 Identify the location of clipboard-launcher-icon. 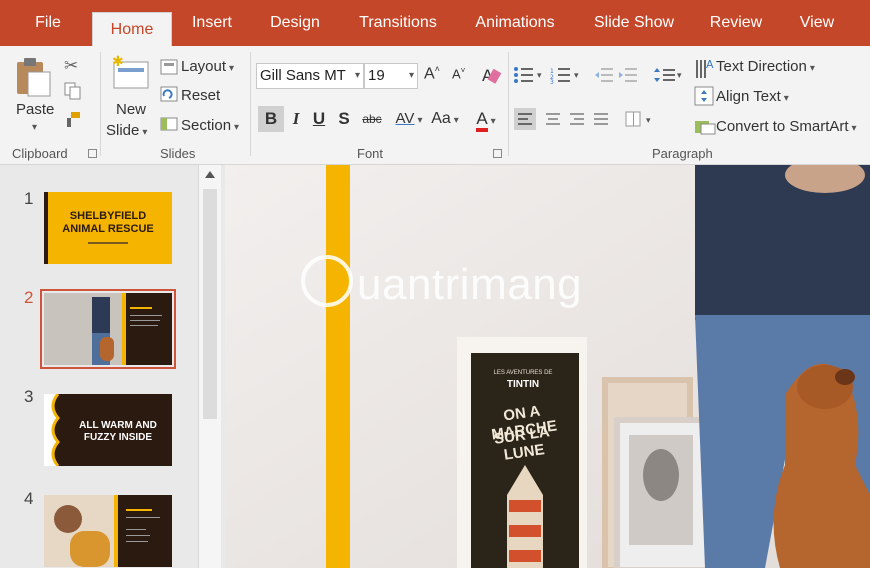
(92, 153).